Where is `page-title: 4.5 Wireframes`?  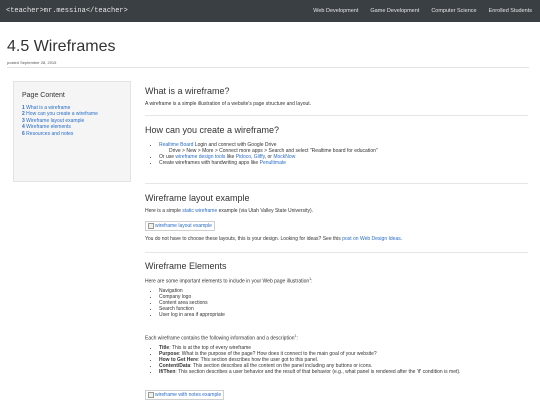
page-title: 4.5 Wireframes is located at coordinates (61, 46).